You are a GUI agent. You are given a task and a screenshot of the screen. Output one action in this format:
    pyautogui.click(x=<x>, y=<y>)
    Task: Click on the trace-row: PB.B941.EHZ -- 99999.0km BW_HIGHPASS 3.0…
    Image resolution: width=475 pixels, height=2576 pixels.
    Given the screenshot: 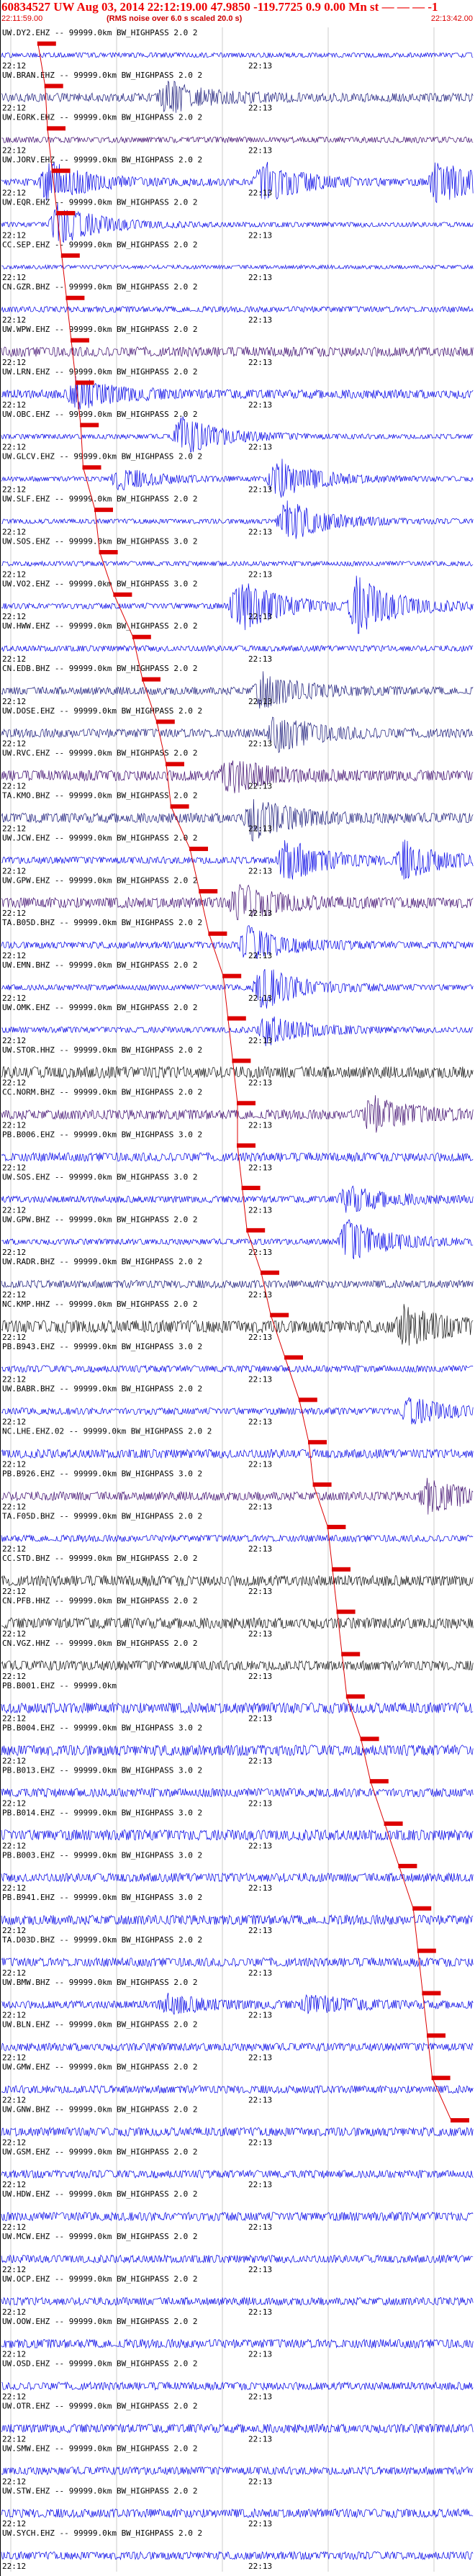 What is the action you would take?
    pyautogui.click(x=237, y=1914)
    